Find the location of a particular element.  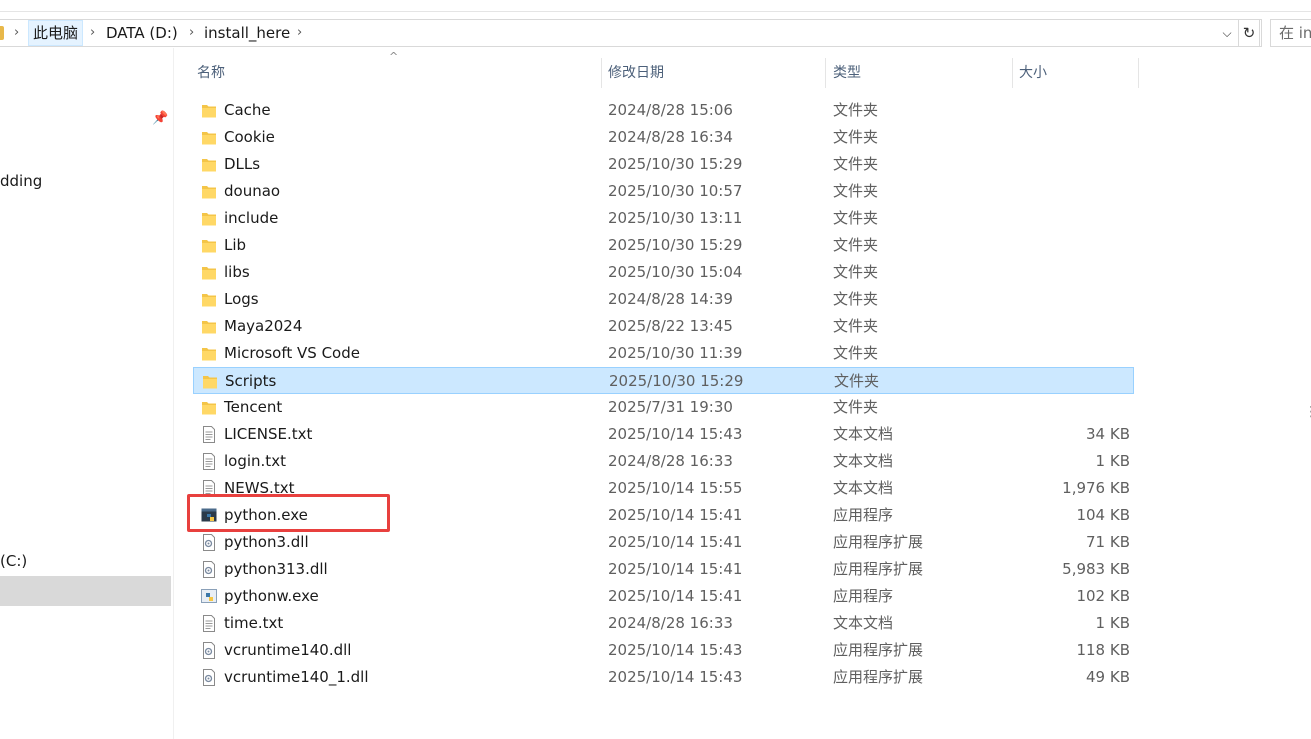

file-row: python3.dll 2025/10/14 15:41 应用程序扩展 71 KB is located at coordinates (663, 542).